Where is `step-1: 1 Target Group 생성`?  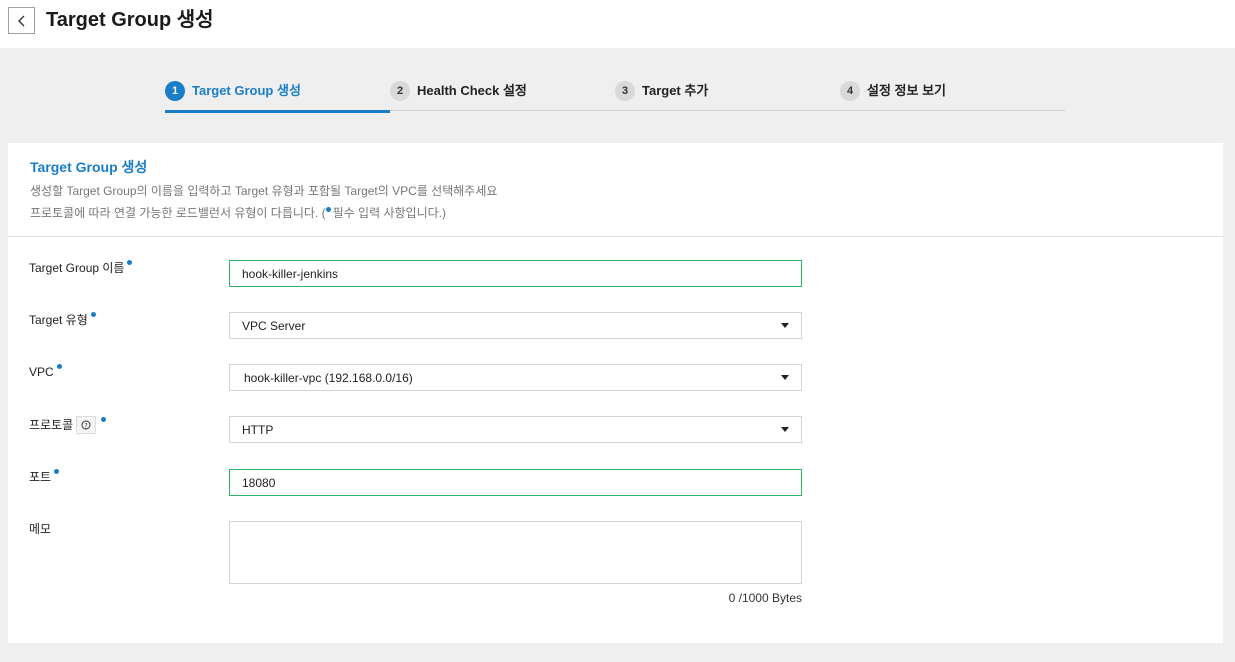 step-1: 1 Target Group 생성 is located at coordinates (277, 95).